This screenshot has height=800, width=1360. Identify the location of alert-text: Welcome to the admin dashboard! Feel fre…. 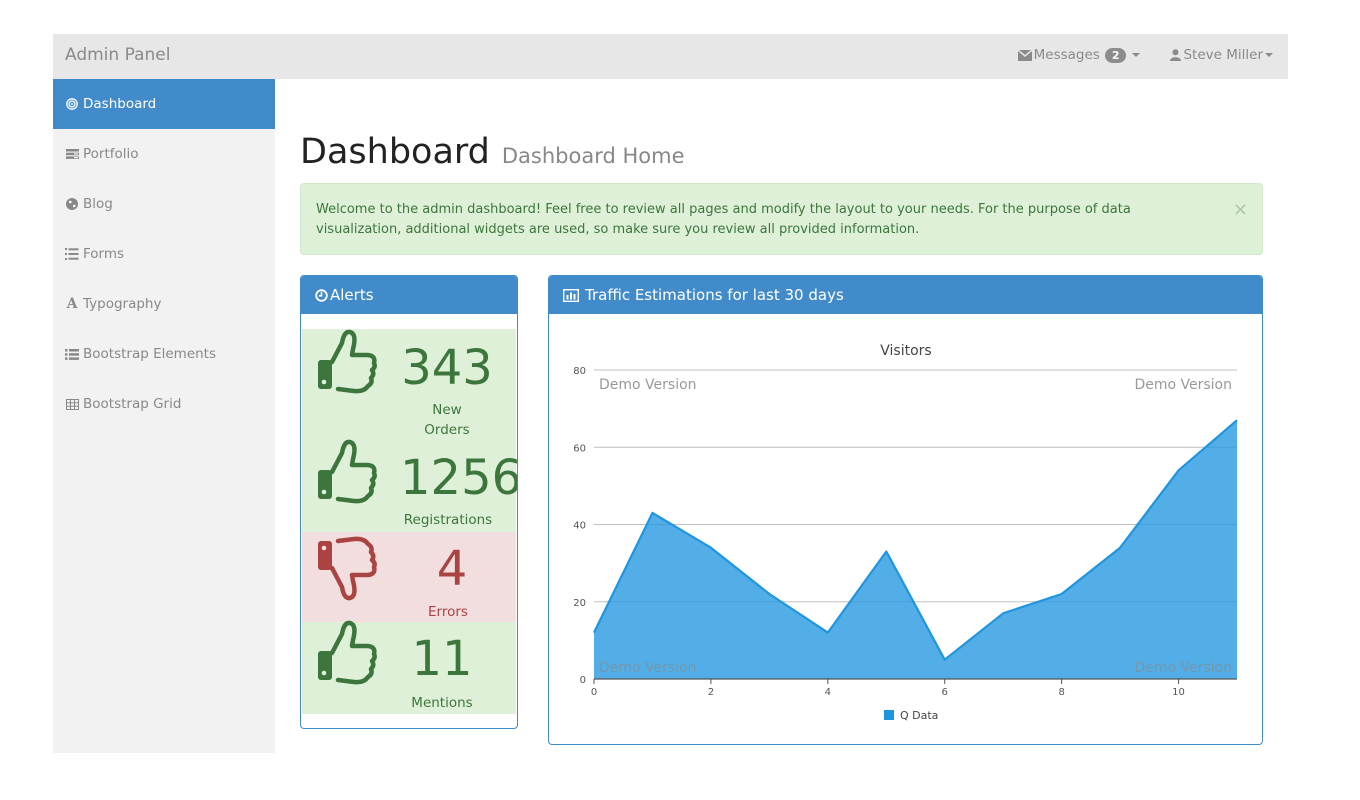
(723, 219).